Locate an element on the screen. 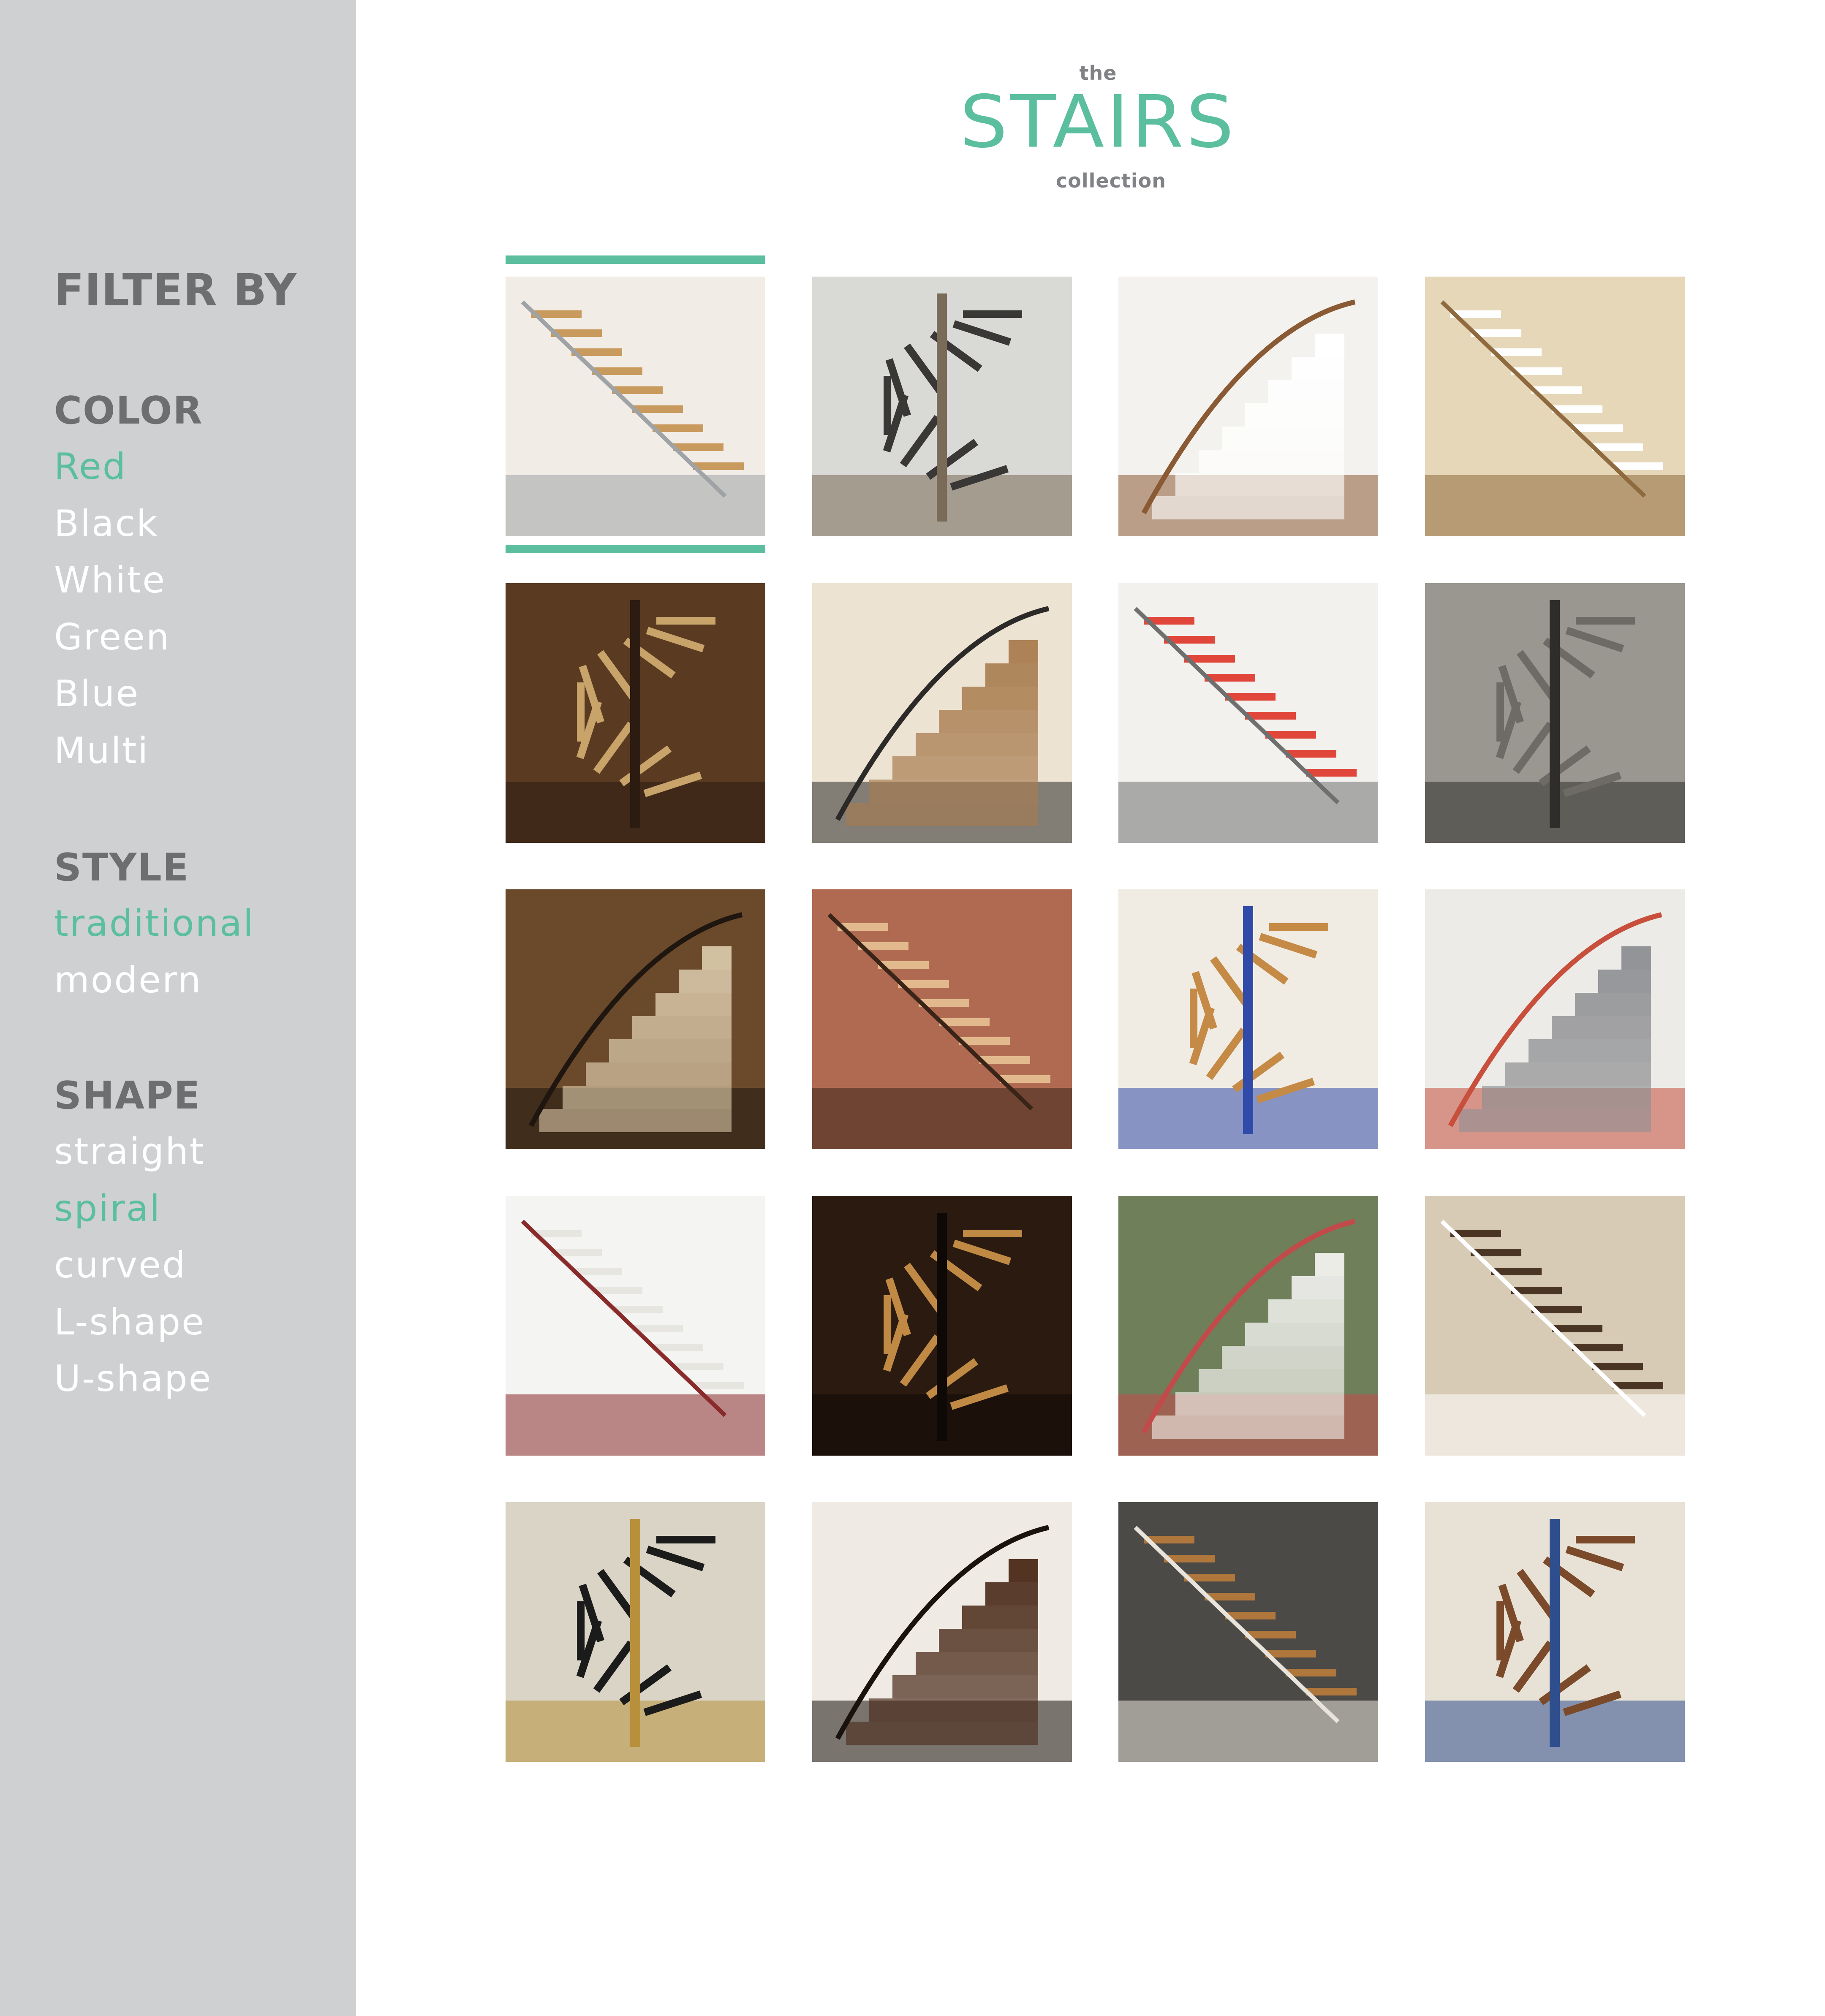 This screenshot has width=1825, height=2016. photo-stairs-dark-victorian-hall is located at coordinates (942, 1326).